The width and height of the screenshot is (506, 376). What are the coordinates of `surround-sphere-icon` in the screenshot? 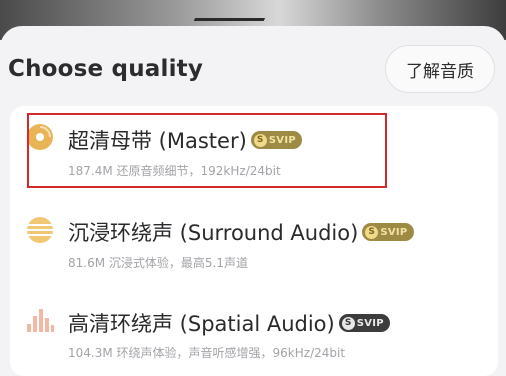 It's located at (40, 230).